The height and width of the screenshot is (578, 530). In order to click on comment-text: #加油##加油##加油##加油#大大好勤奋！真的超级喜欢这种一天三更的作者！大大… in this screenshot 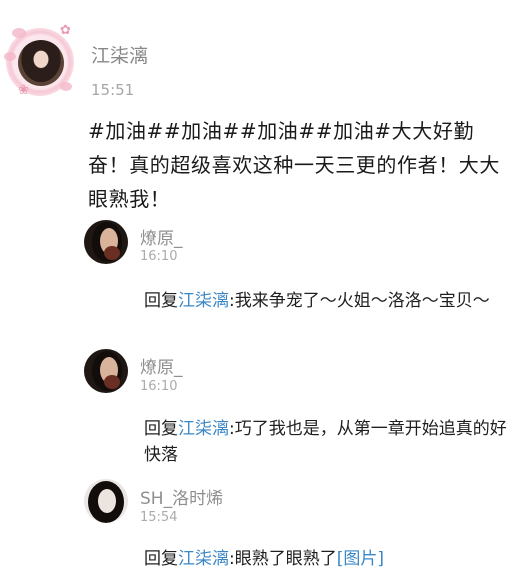, I will do `click(294, 165)`.